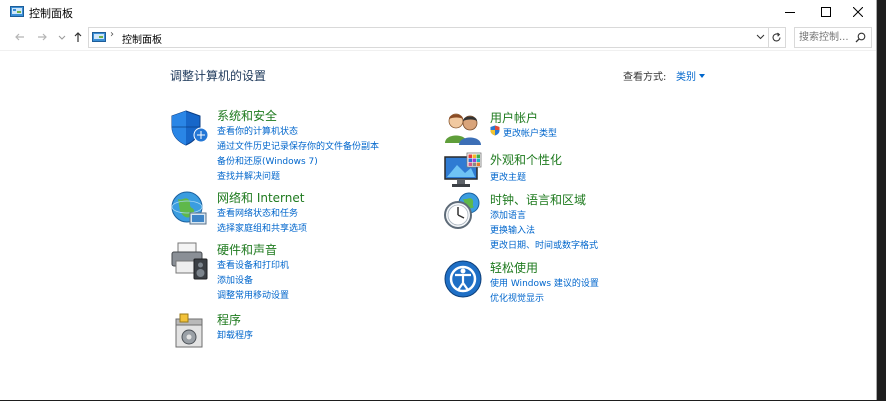 This screenshot has height=401, width=886. I want to click on minimize-button, so click(790, 12).